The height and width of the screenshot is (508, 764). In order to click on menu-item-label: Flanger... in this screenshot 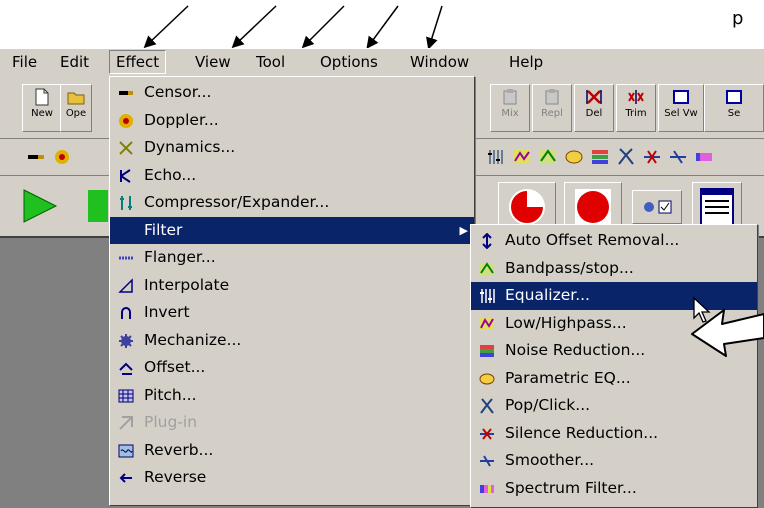, I will do `click(180, 257)`.